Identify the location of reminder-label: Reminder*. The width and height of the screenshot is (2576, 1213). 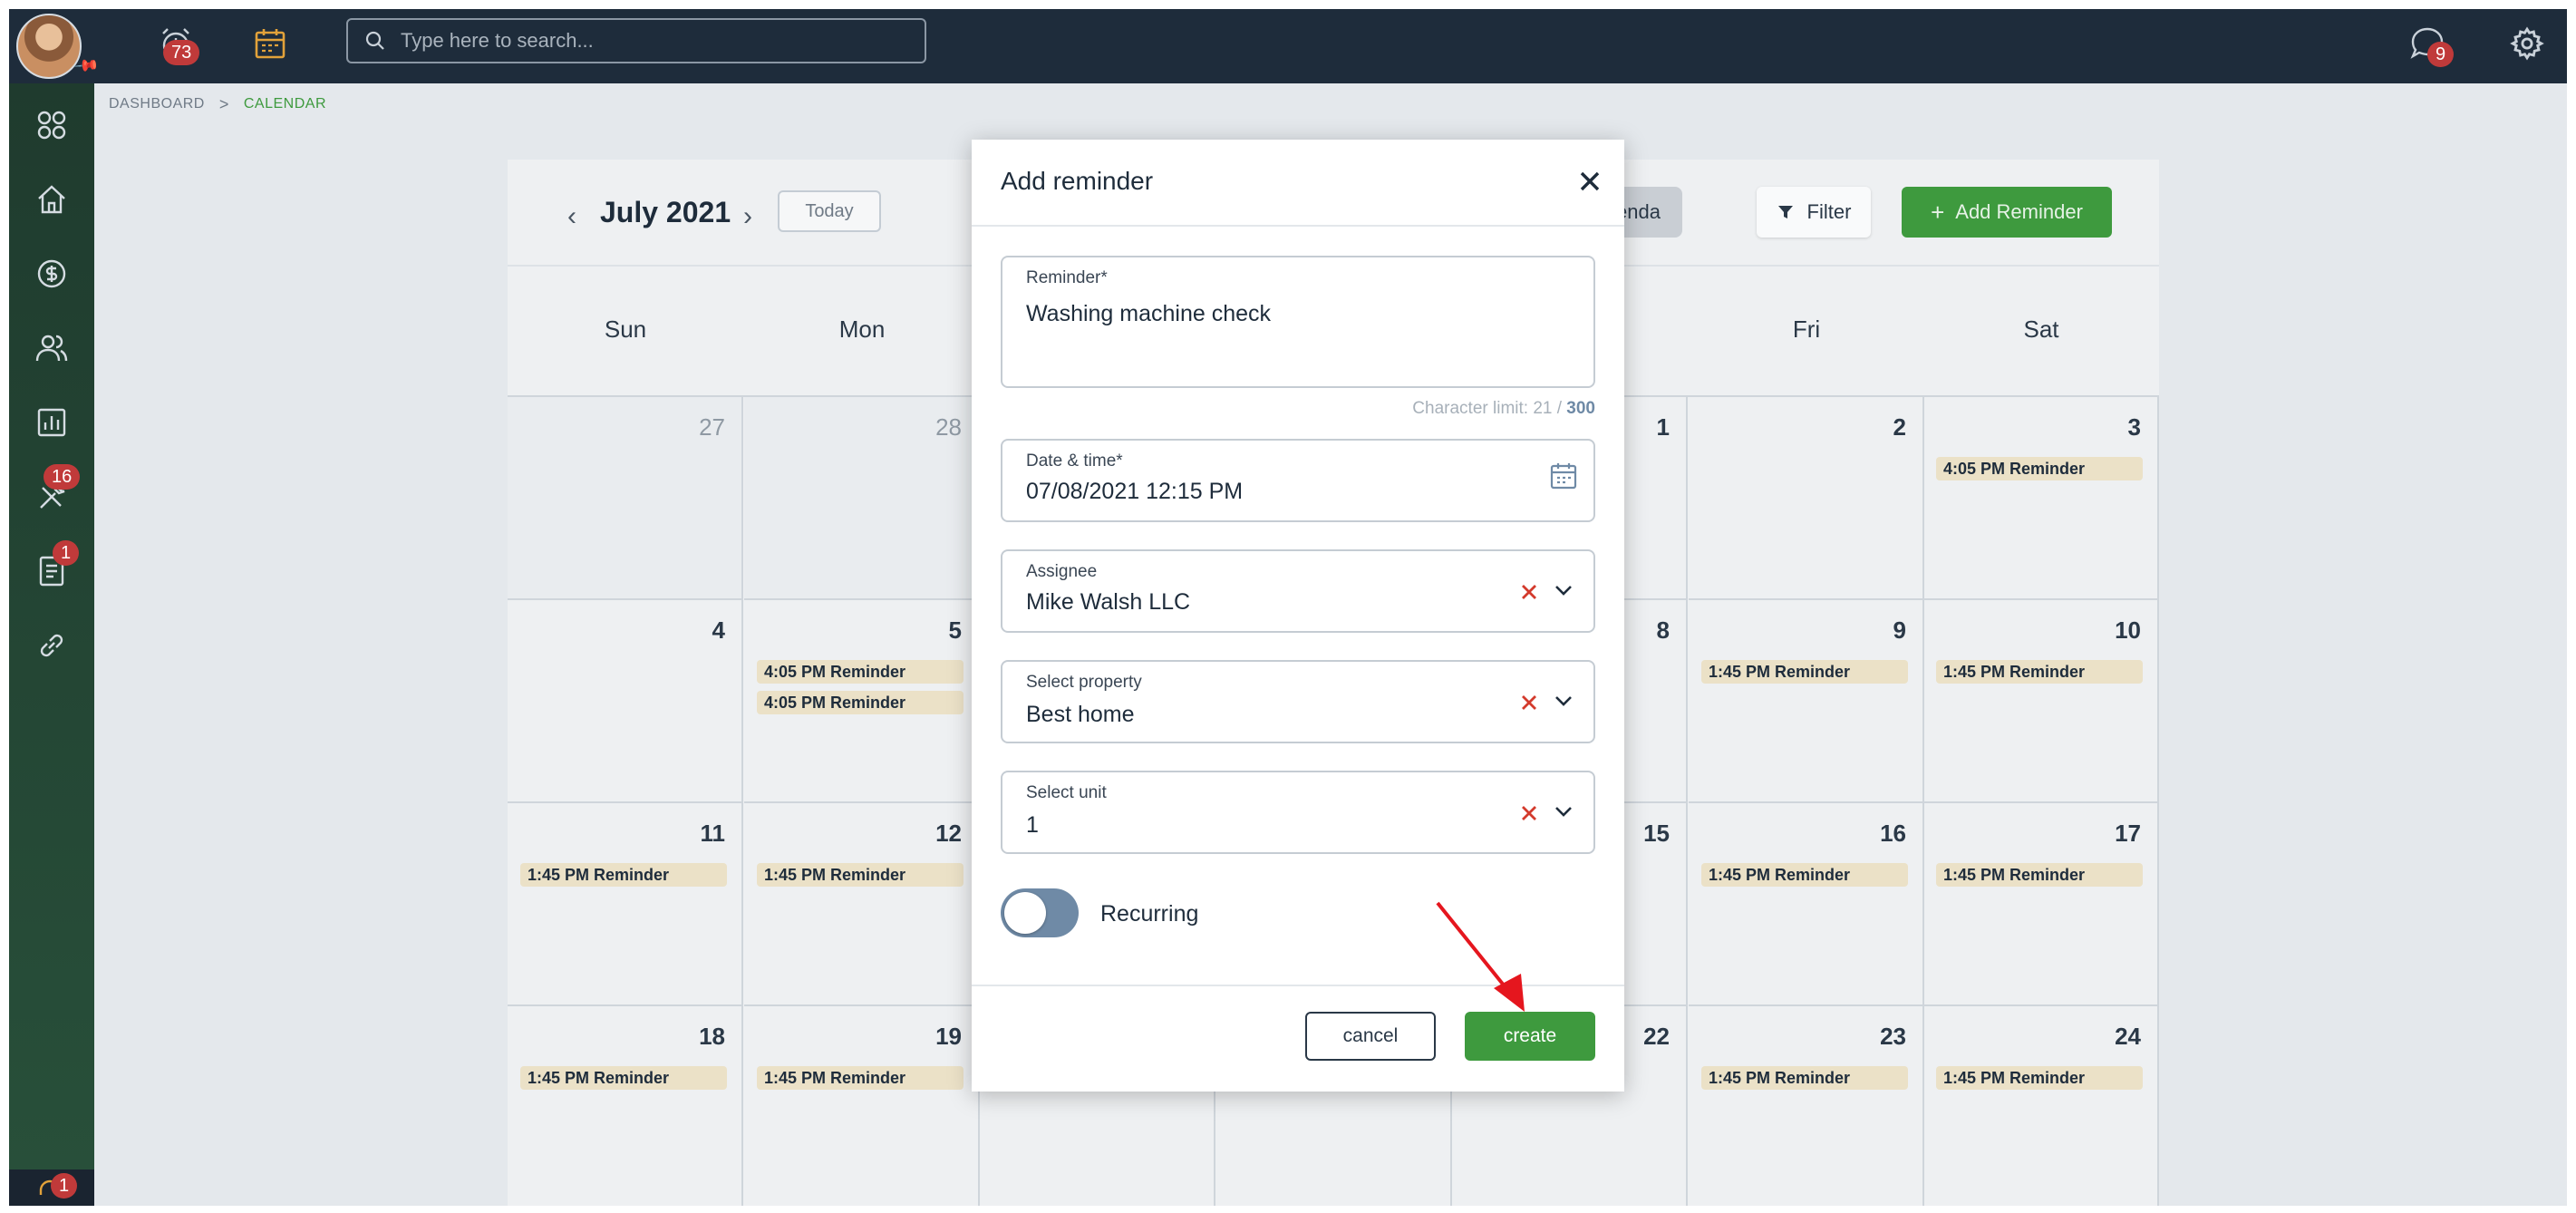
(1067, 277).